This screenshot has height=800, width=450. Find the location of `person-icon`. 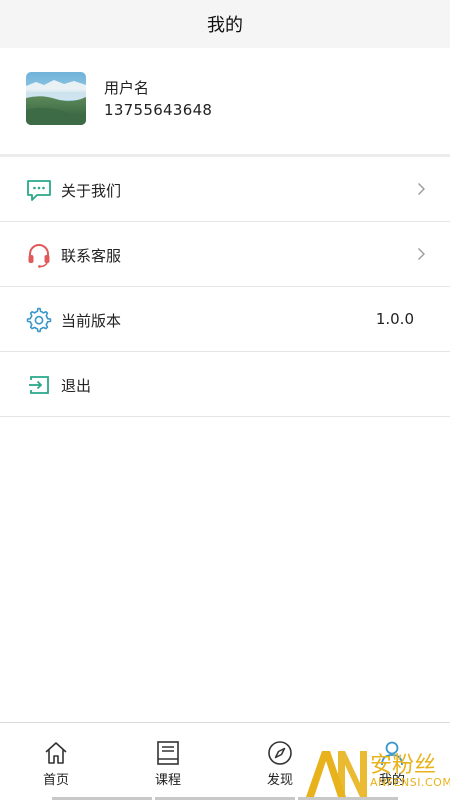

person-icon is located at coordinates (392, 753).